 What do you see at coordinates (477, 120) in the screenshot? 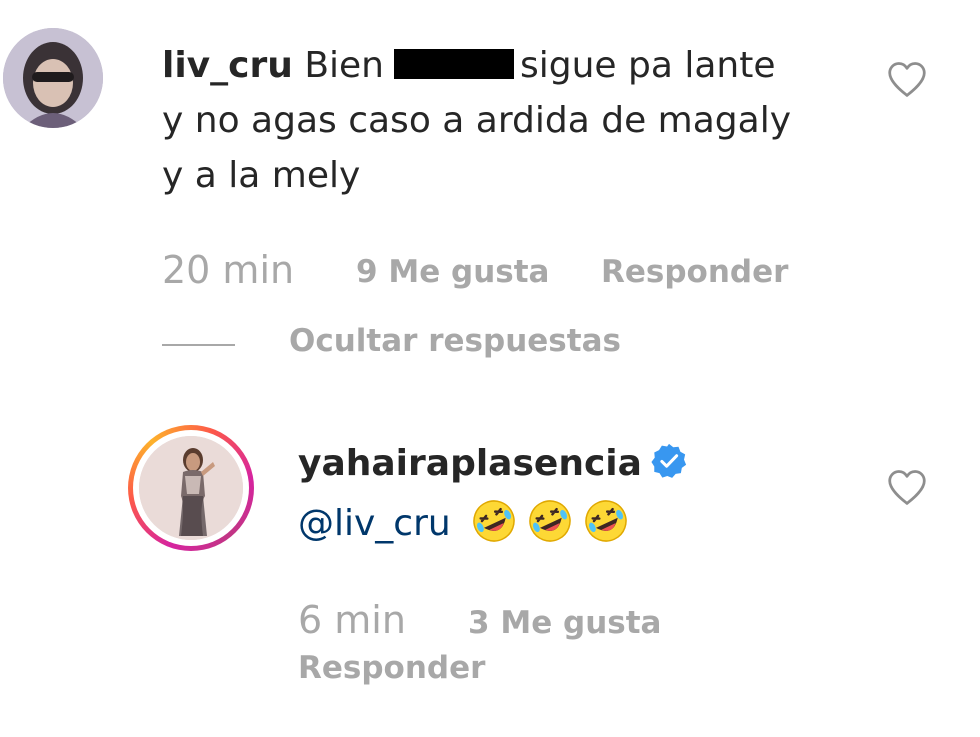
I see `comment-text-line2: y no agas caso a ardida de magaly` at bounding box center [477, 120].